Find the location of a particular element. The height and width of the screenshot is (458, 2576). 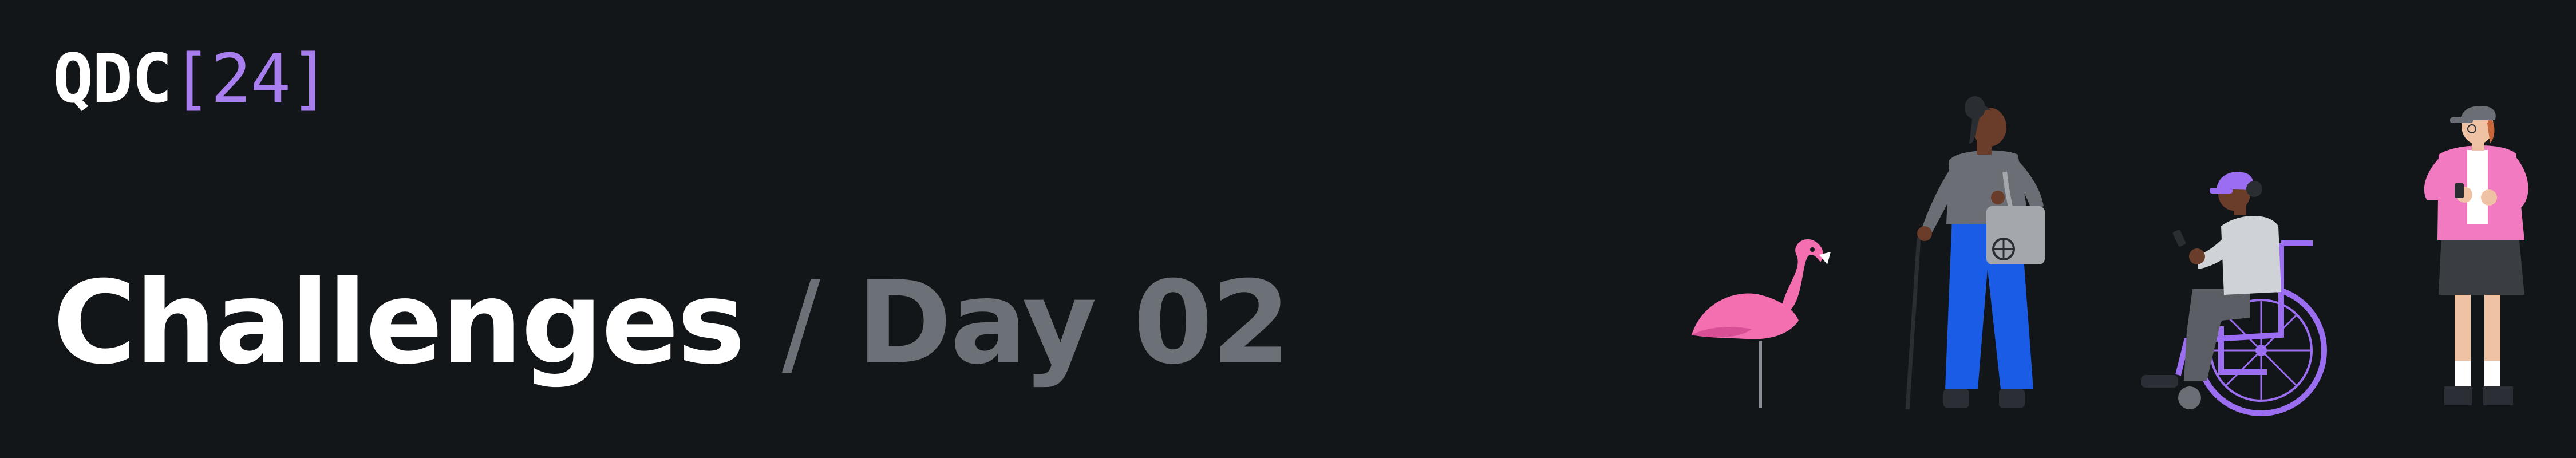

person-in-wheelchair-icon is located at coordinates (2234, 294).